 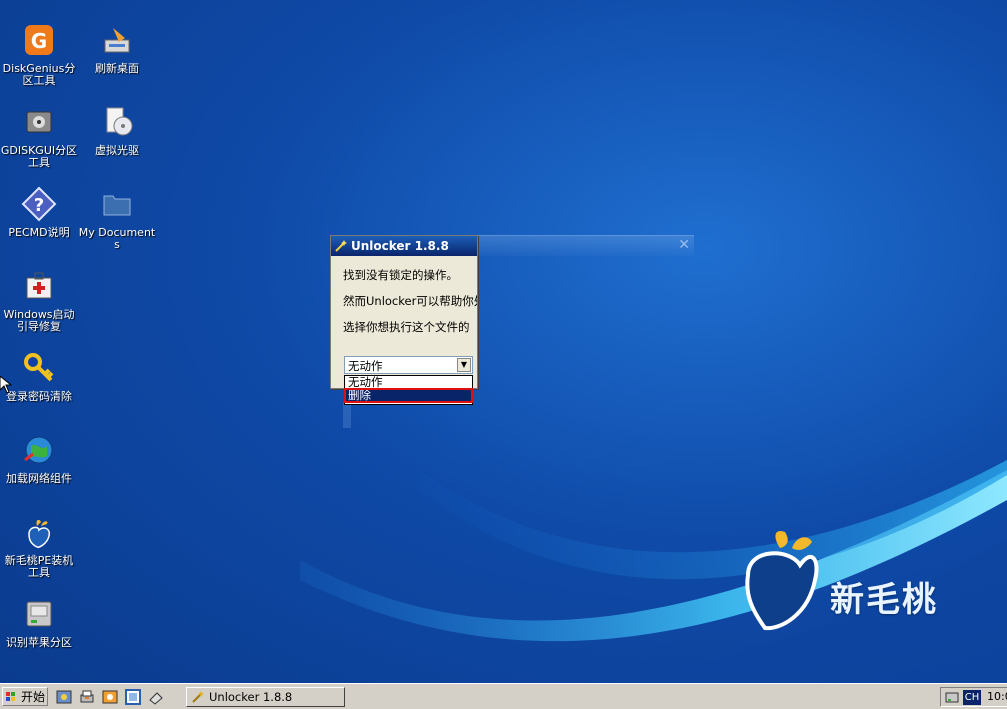 I want to click on desktop-icon-virtual-drive: 虚拟光驱, so click(x=117, y=130).